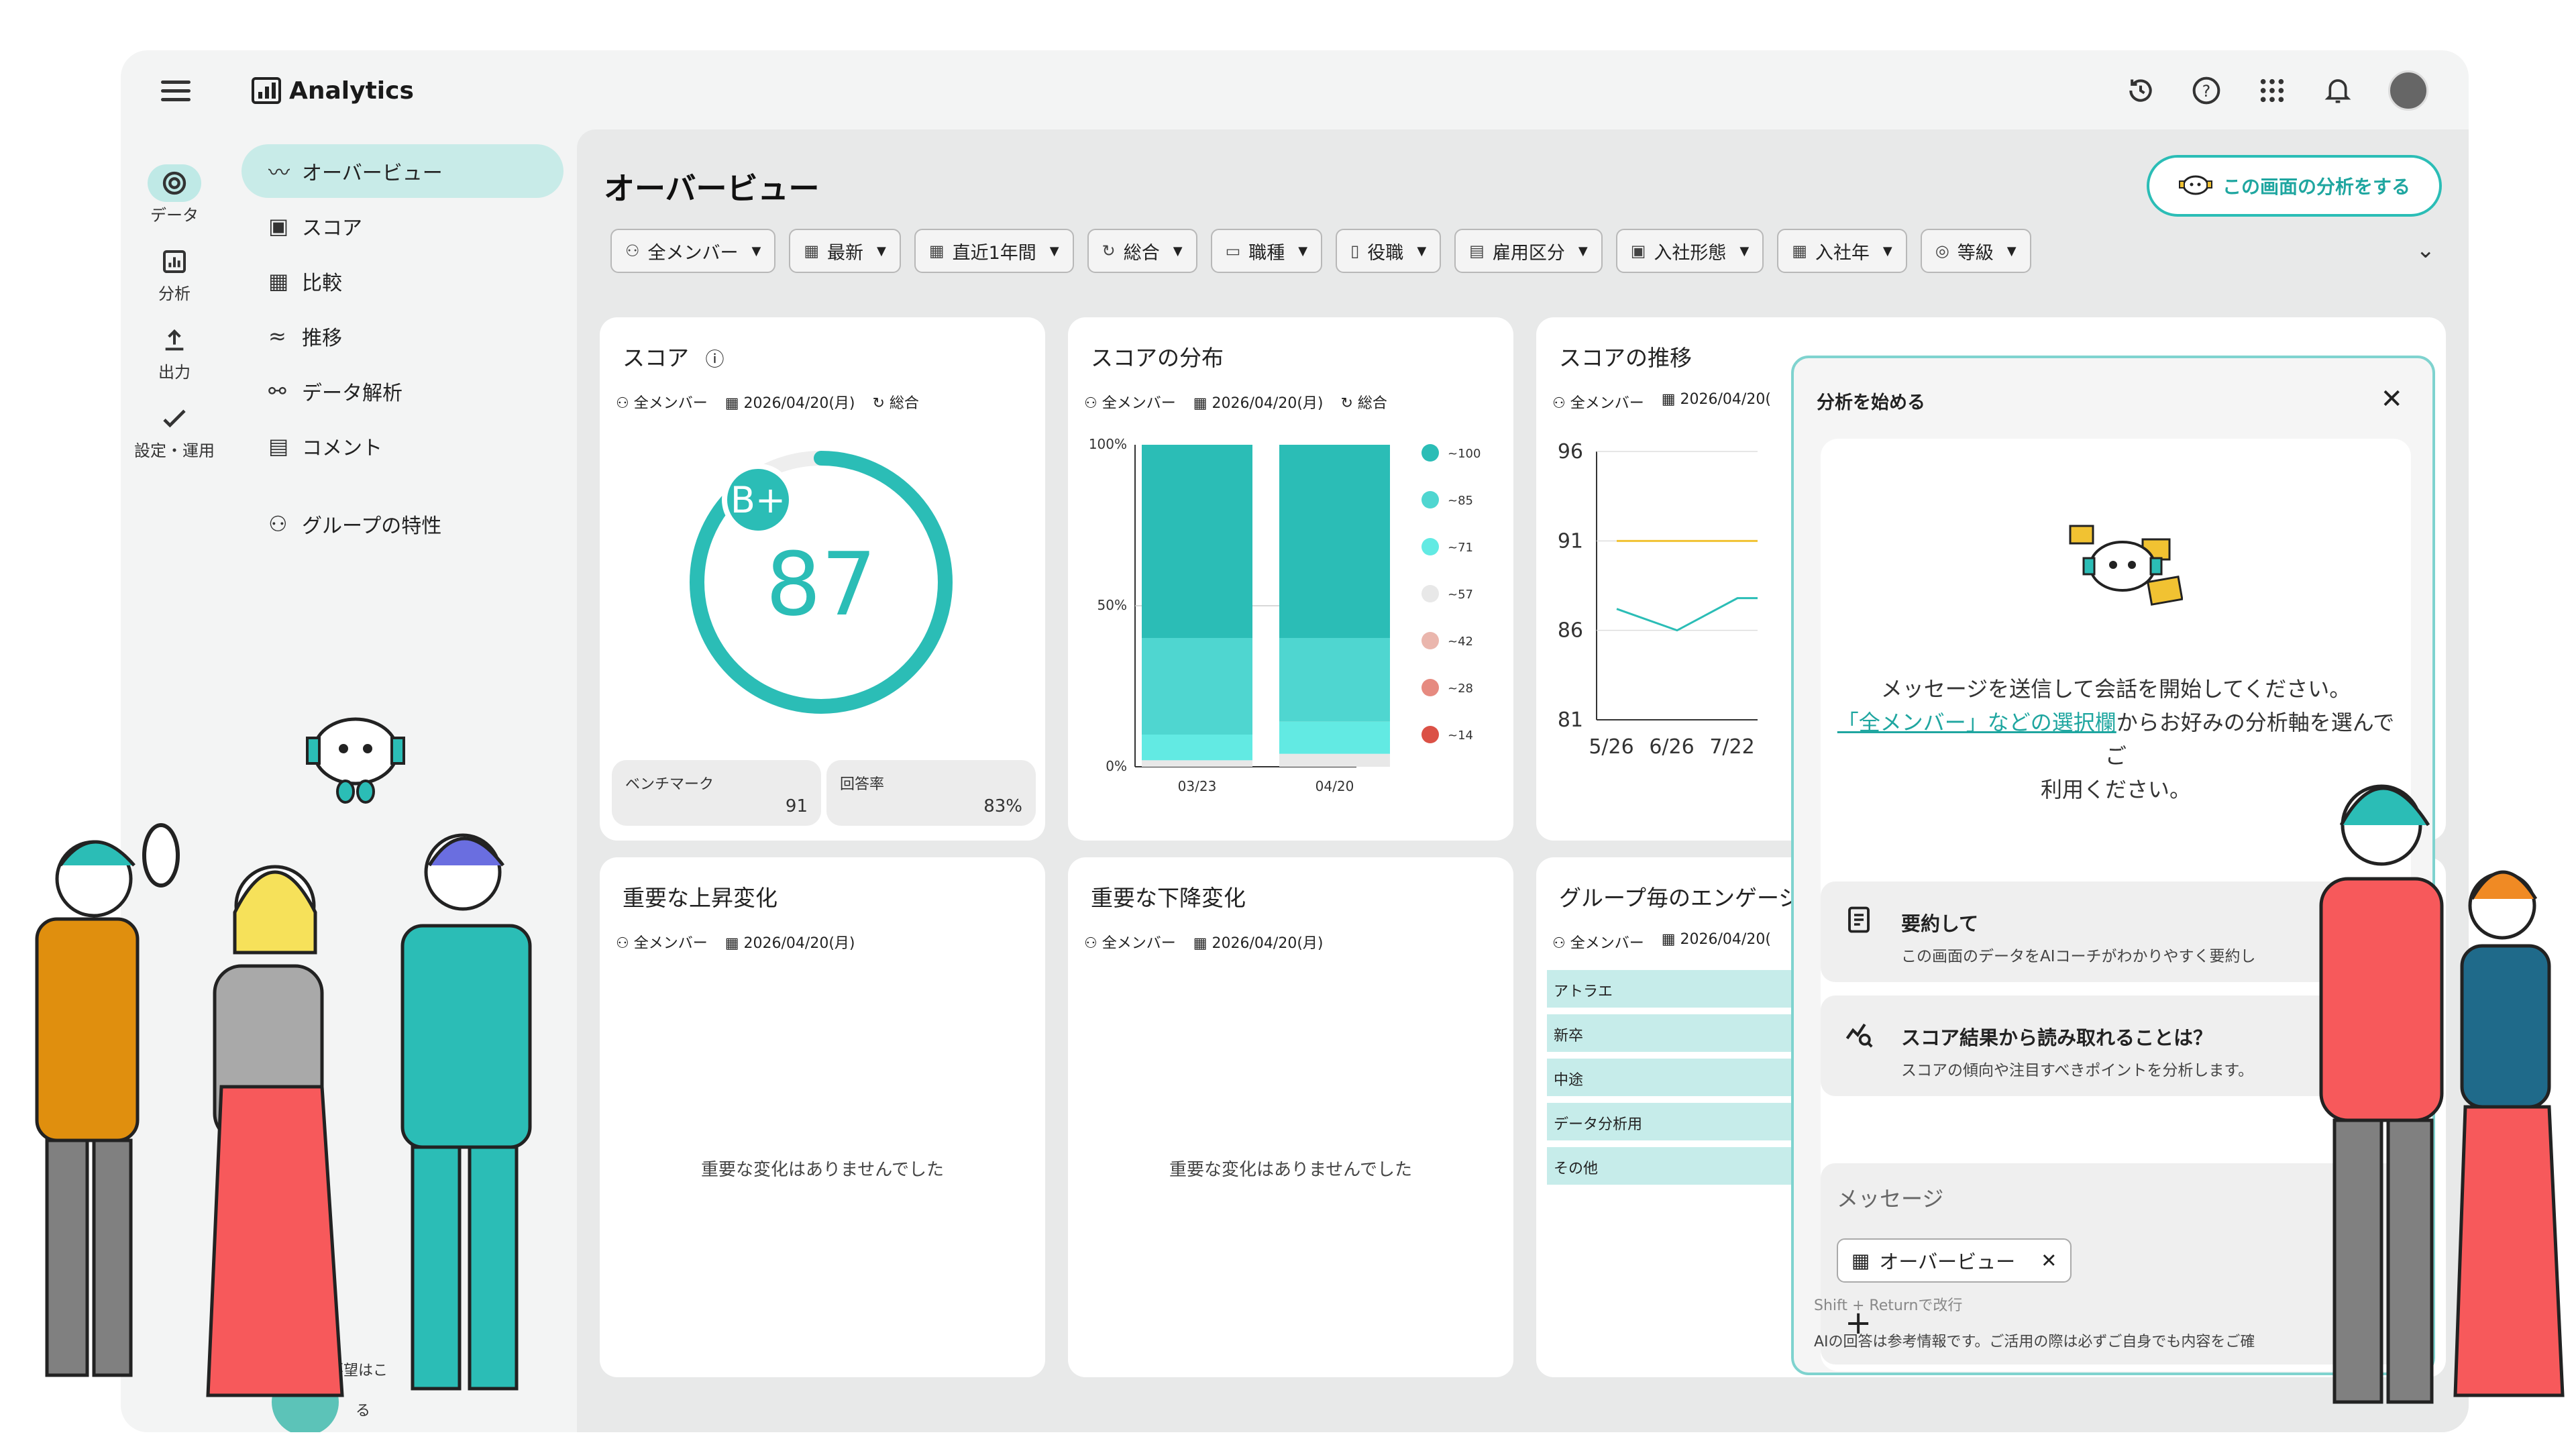  Describe the element at coordinates (1233, 250) in the screenshot. I see `briefcase-icon: ▭` at that location.